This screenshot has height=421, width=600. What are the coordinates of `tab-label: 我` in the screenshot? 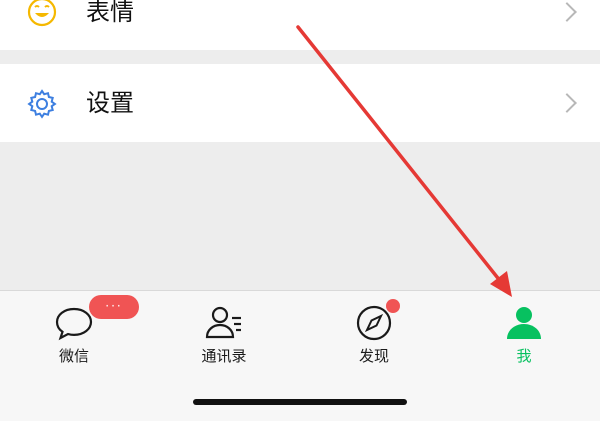 It's located at (524, 356).